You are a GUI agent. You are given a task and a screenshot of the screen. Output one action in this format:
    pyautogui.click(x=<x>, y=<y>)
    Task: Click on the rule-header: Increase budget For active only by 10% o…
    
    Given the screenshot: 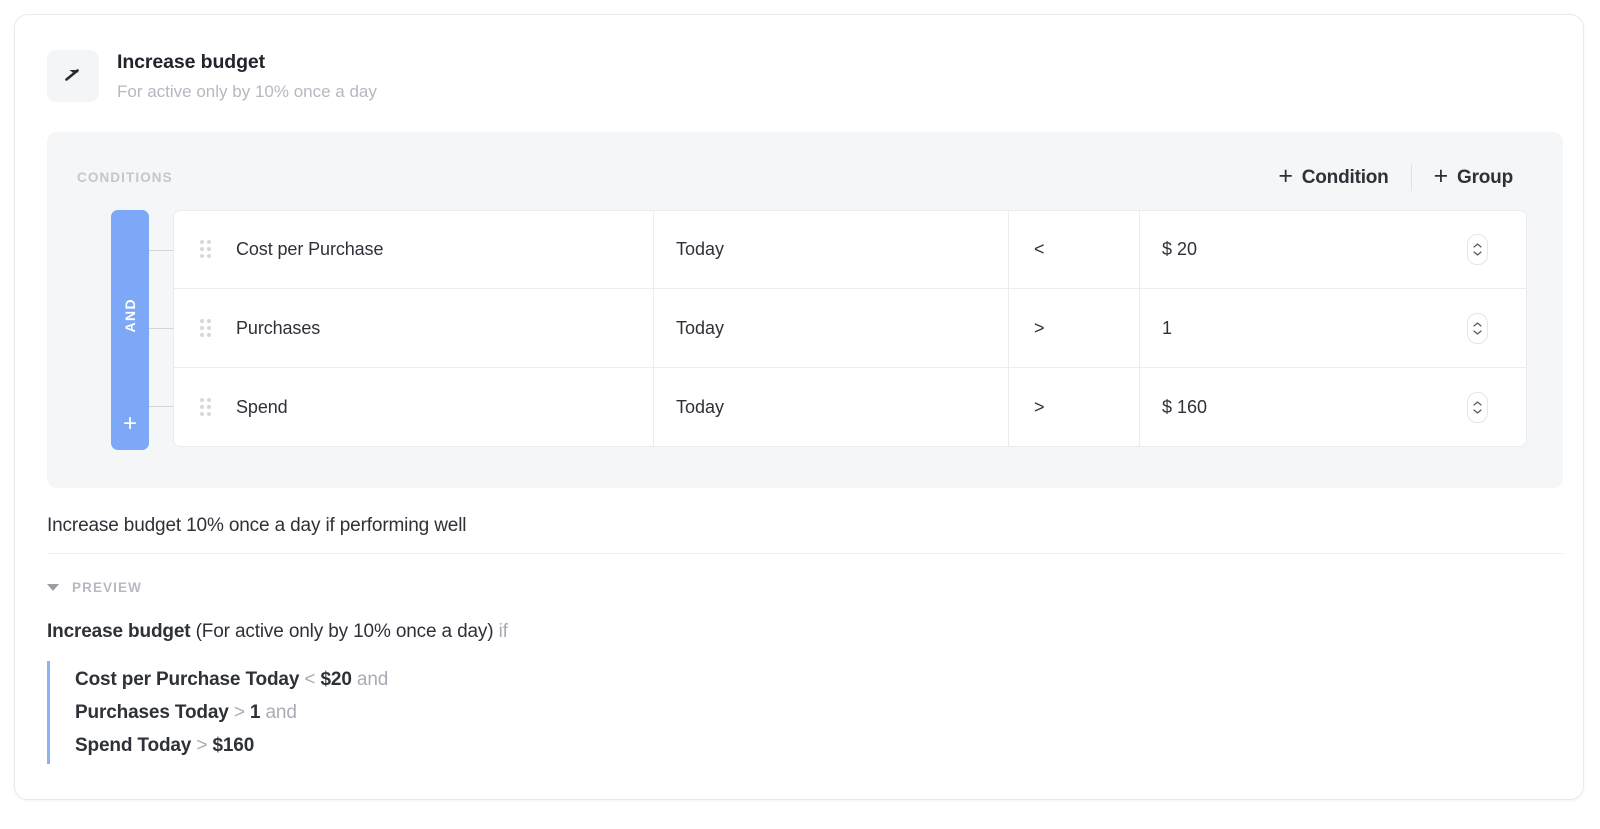 What is the action you would take?
    pyautogui.click(x=799, y=59)
    